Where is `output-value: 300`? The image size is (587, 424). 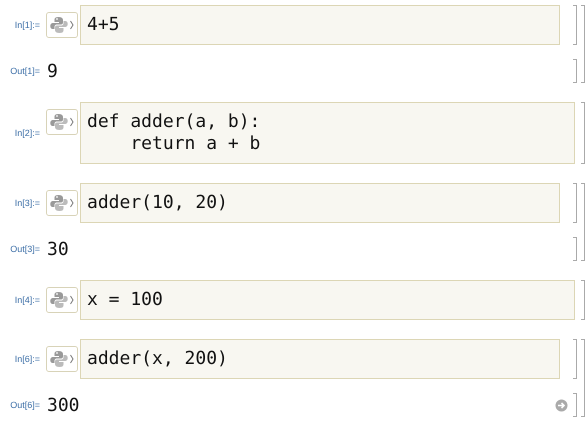 output-value: 300 is located at coordinates (63, 405).